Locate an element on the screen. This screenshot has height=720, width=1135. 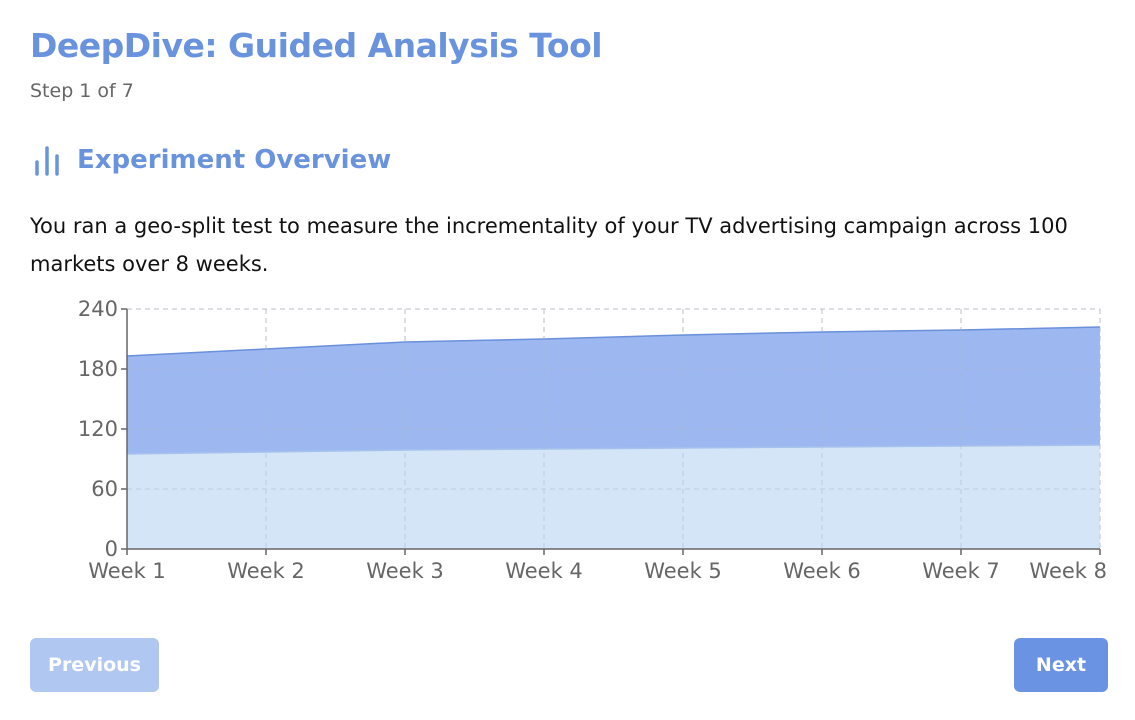
step-indicator: Step 1 of 7 is located at coordinates (82, 91).